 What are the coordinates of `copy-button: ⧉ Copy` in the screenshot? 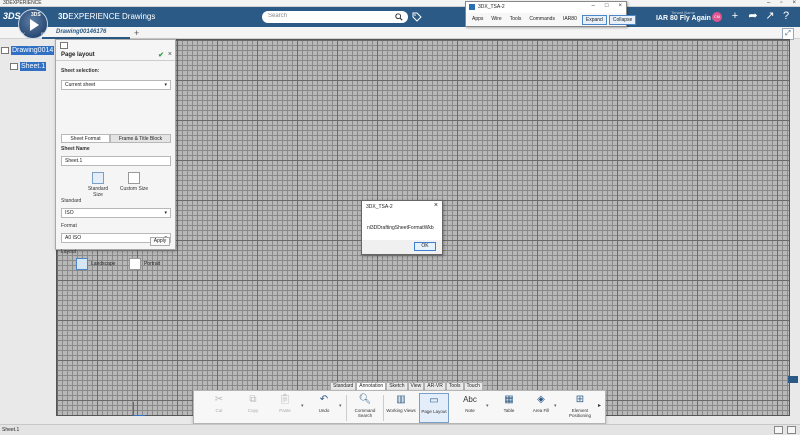 It's located at (253, 408).